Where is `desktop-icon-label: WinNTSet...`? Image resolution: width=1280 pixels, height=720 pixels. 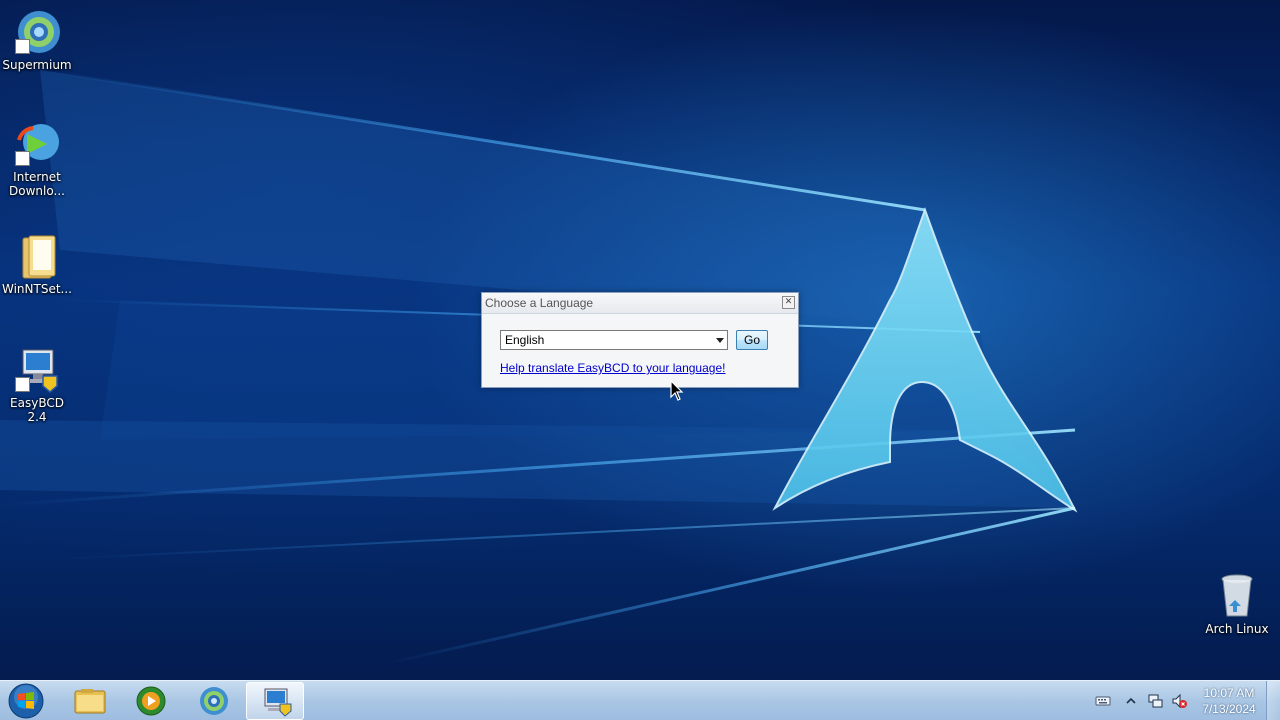 desktop-icon-label: WinNTSet... is located at coordinates (37, 289).